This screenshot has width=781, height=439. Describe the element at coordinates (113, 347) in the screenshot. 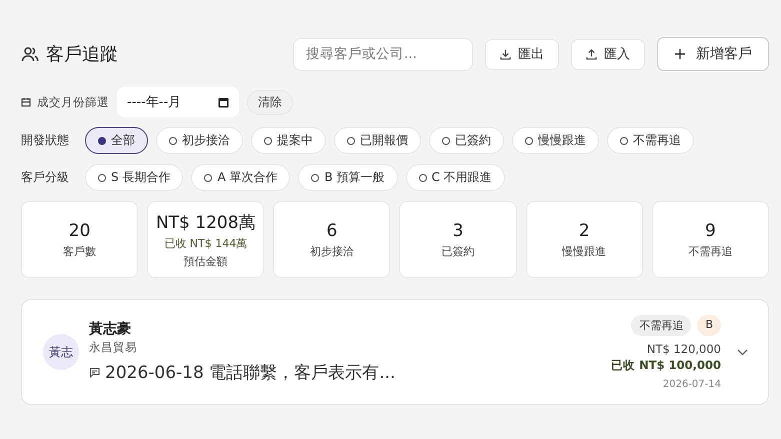

I see `company-name: 永昌貿易` at that location.